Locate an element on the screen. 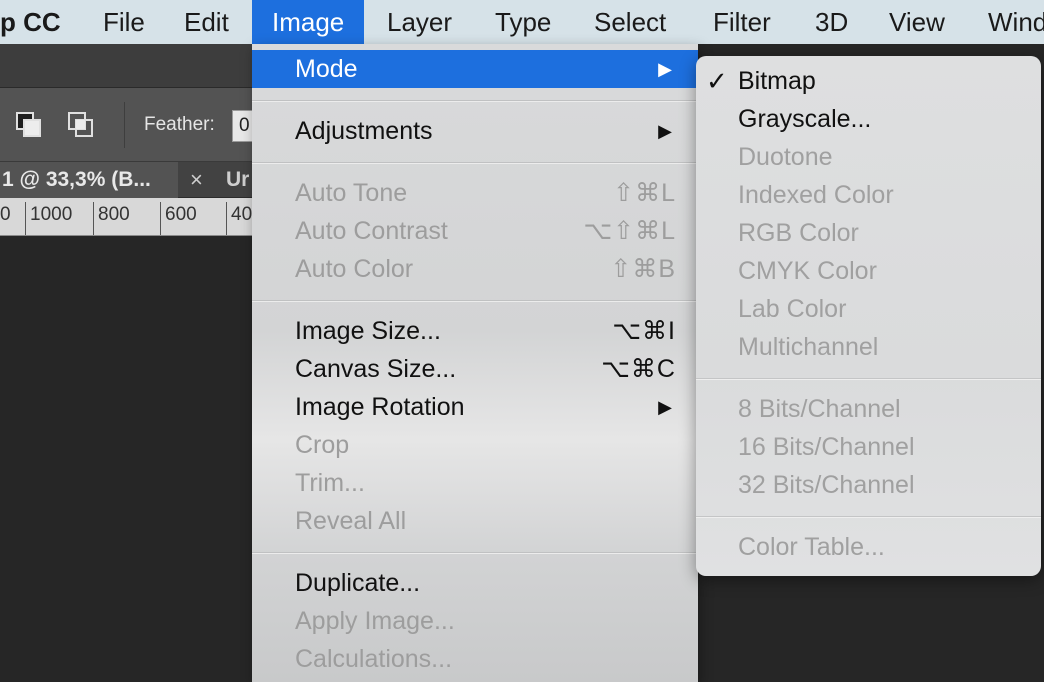  menu-item-label: Auto Contrast is located at coordinates (371, 231).